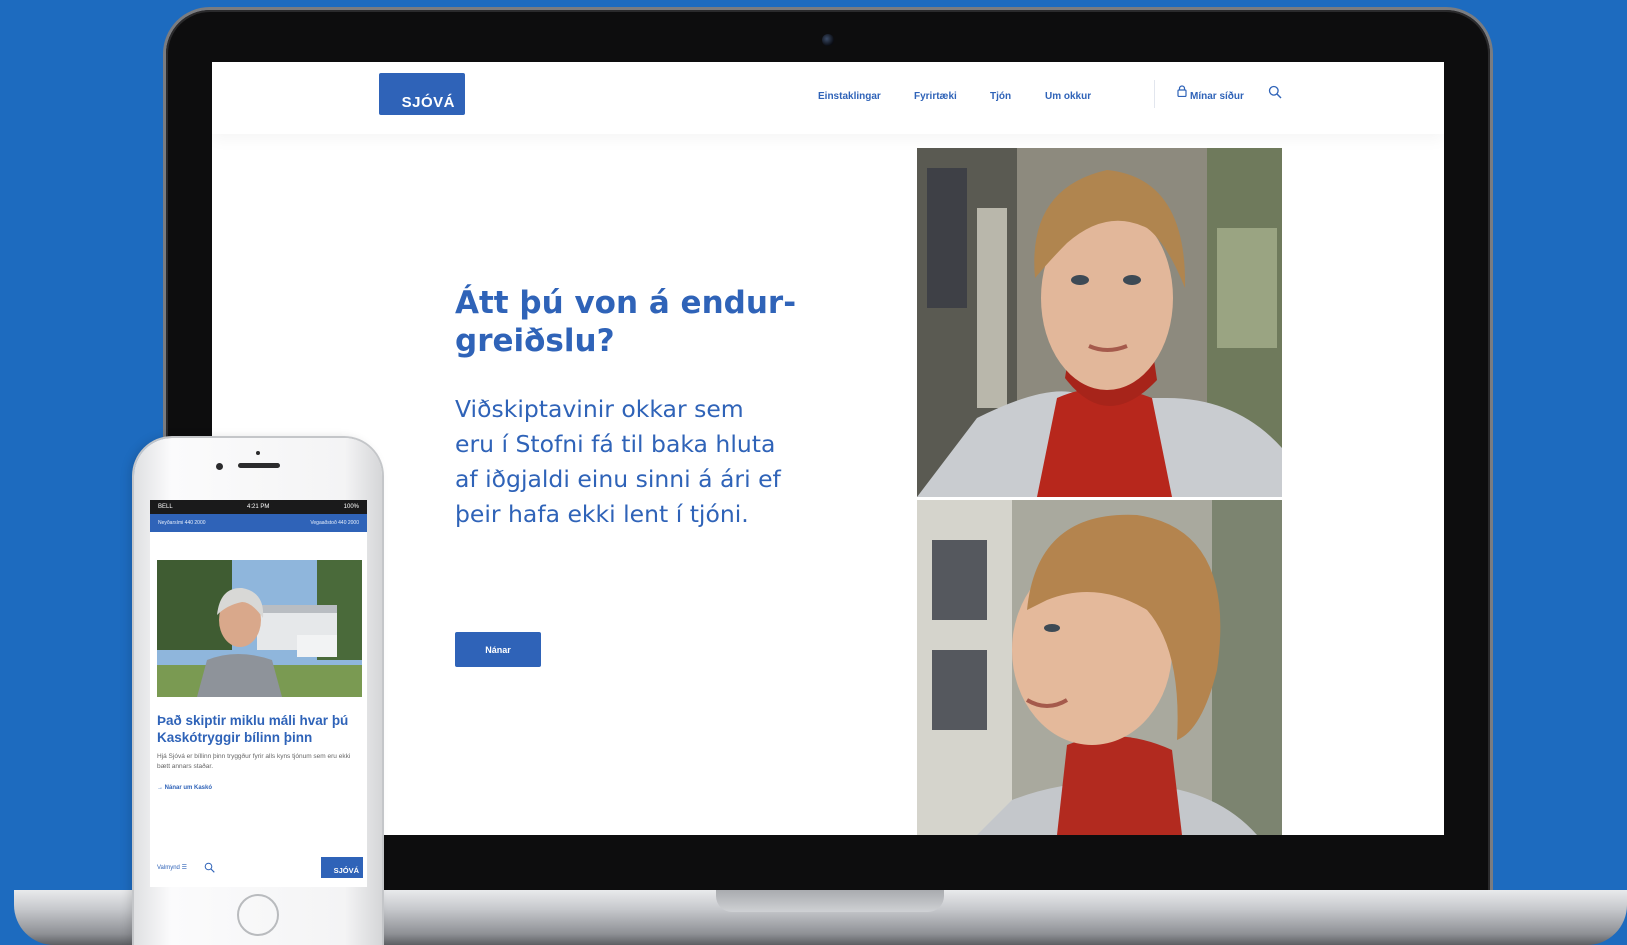 This screenshot has height=945, width=1627. I want to click on clock: 4:21 PM, so click(258, 507).